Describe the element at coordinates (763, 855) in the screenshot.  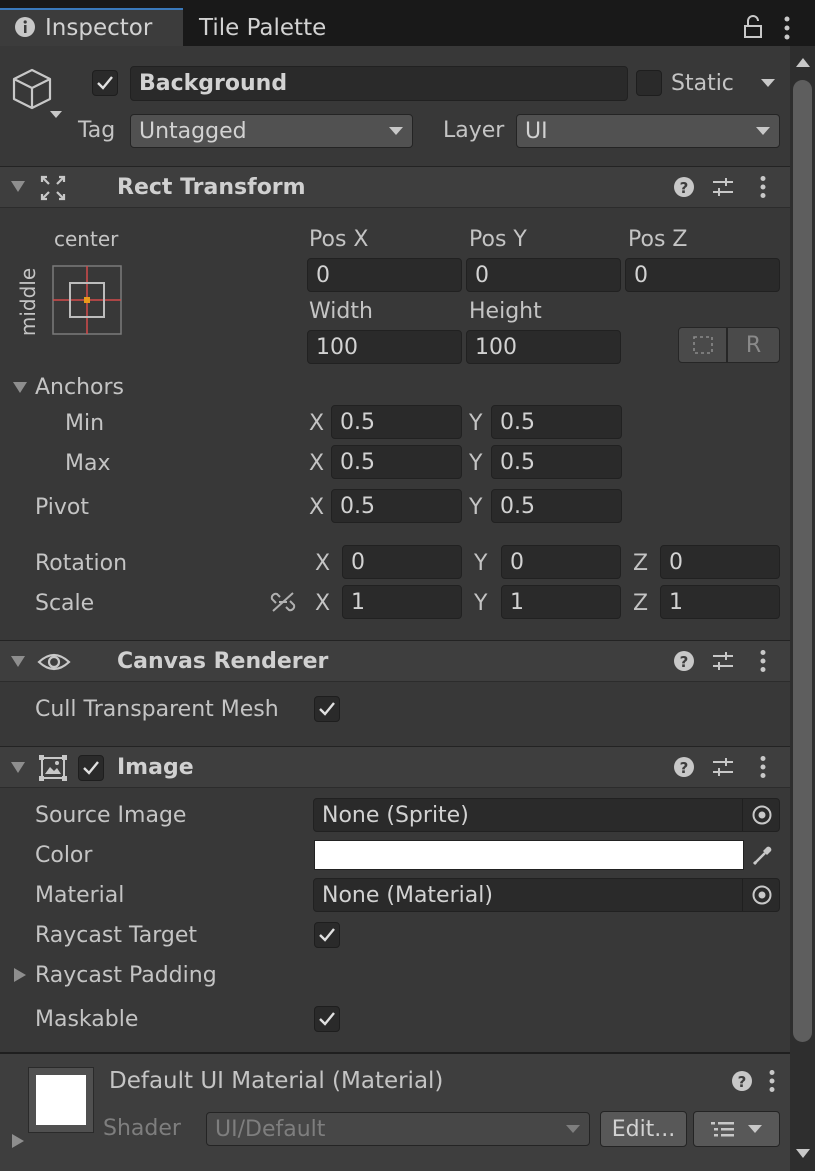
I see `eyedropper-button` at that location.